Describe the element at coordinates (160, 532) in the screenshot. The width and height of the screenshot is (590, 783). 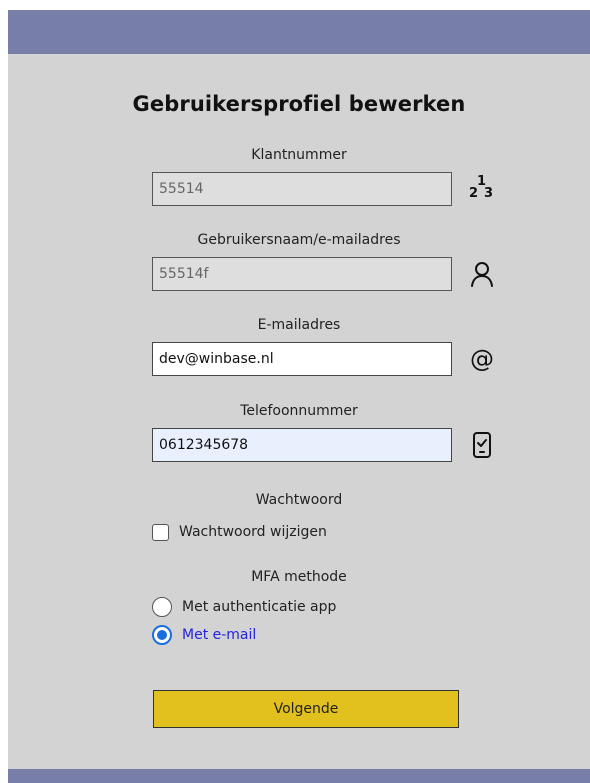
I see `change-password-checkbox` at that location.